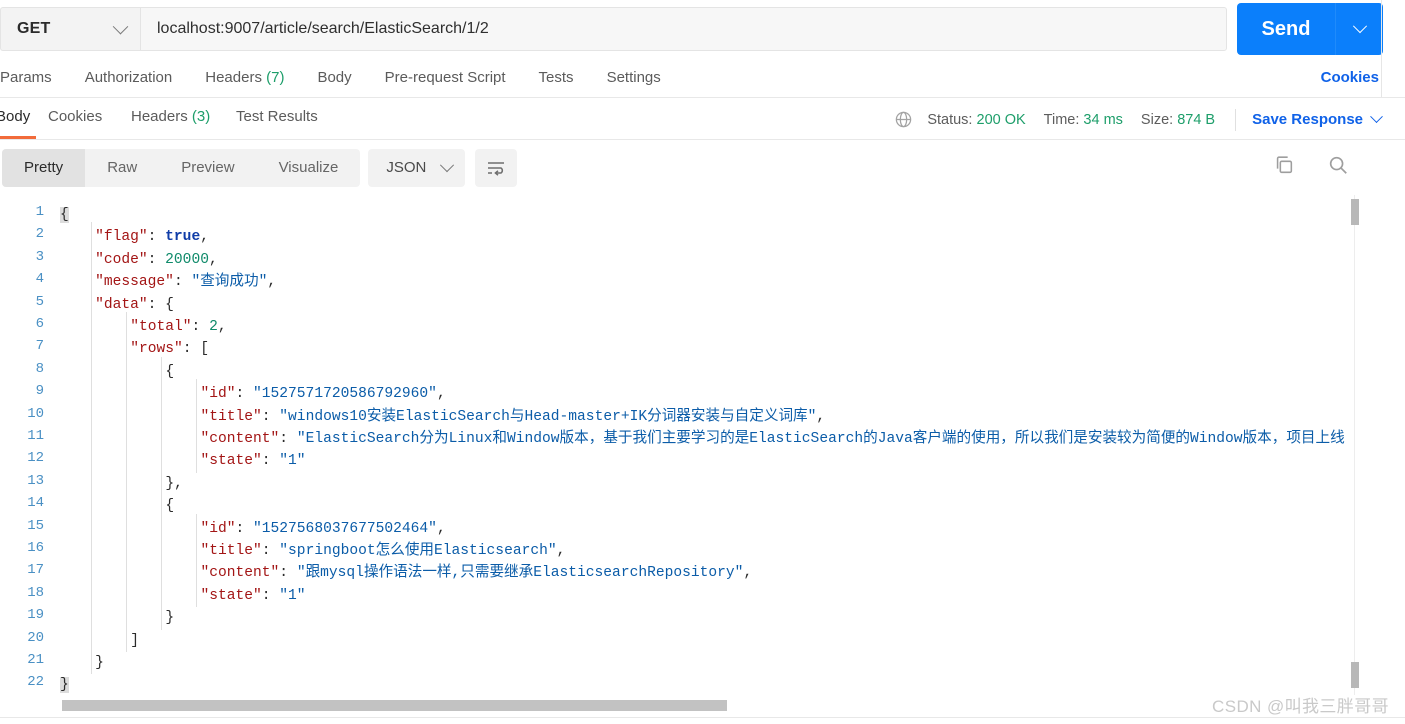  I want to click on line-number: 9, so click(39, 391).